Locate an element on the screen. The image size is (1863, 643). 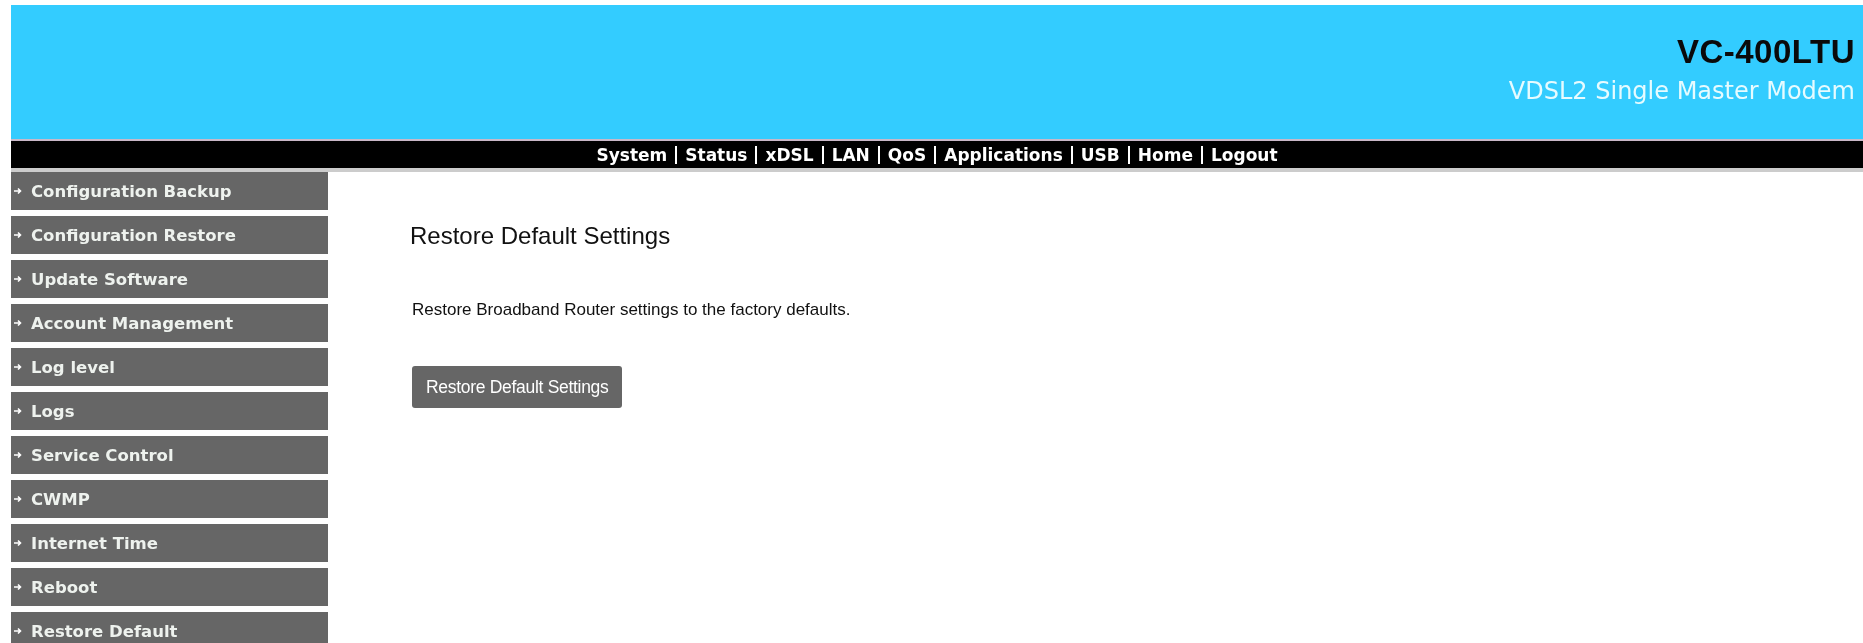
nav-link: Status is located at coordinates (716, 154).